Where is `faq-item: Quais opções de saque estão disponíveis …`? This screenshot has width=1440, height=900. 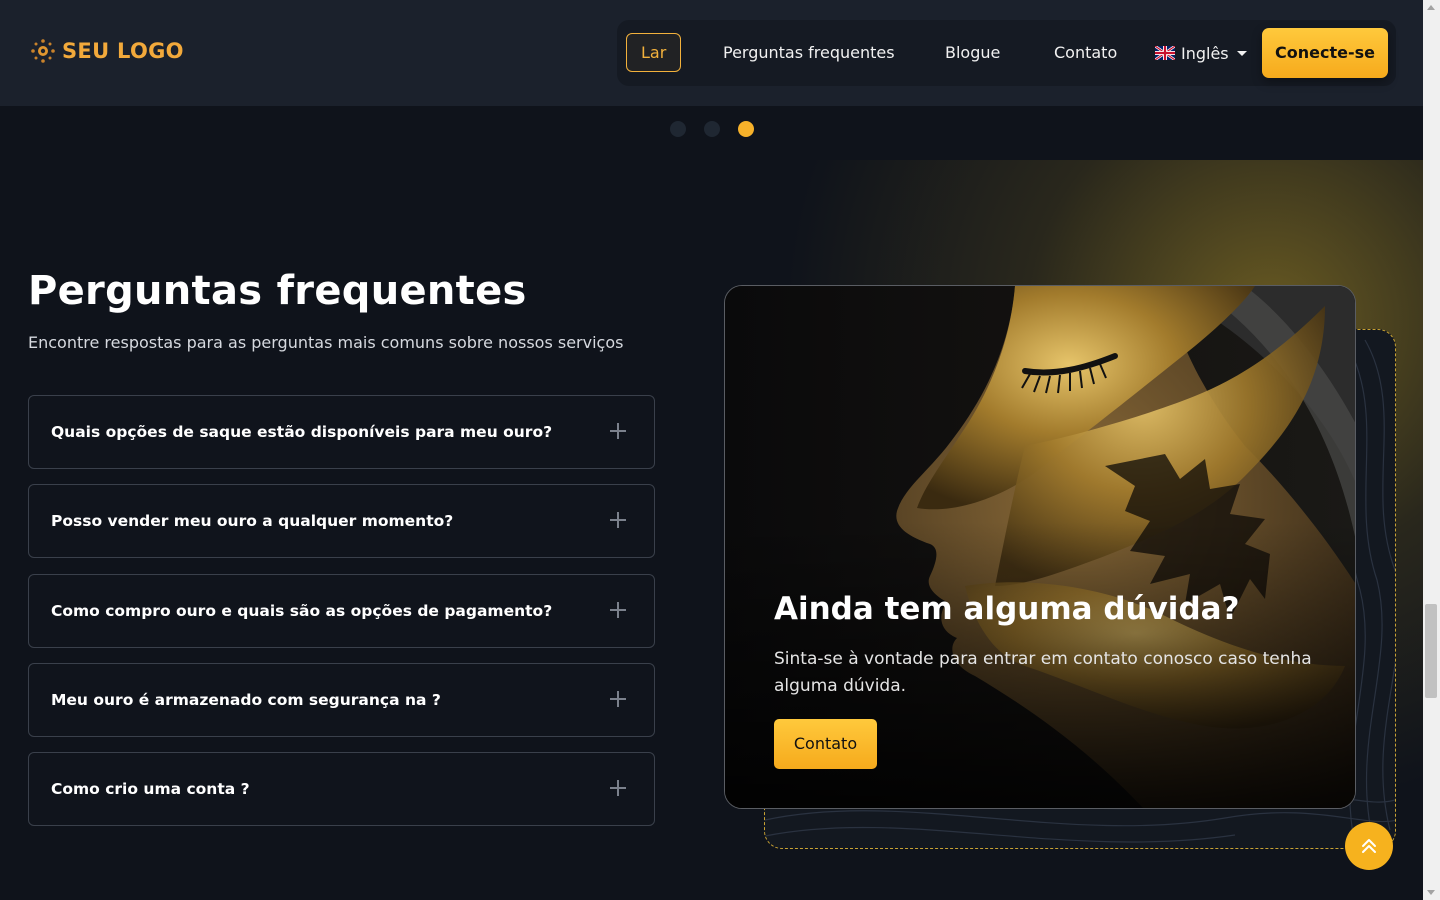 faq-item: Quais opções de saque estão disponíveis … is located at coordinates (341, 432).